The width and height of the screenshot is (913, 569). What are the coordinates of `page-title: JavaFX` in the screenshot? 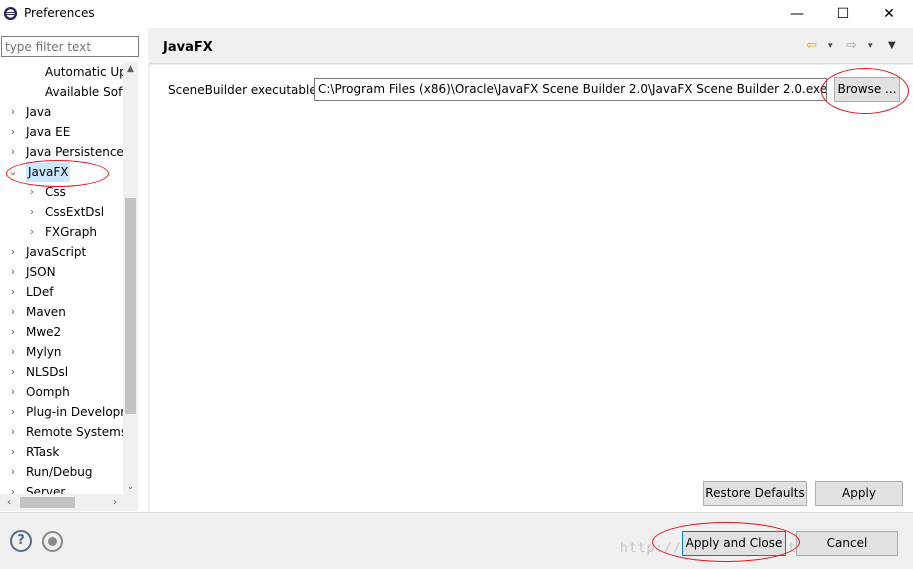 It's located at (188, 47).